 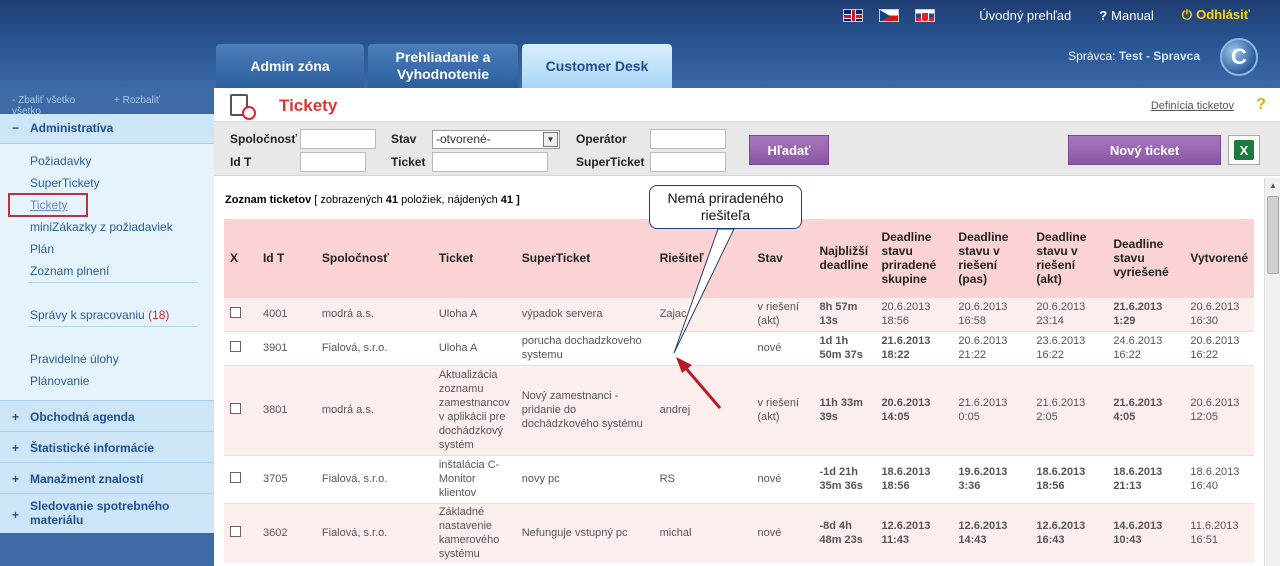 I want to click on collapse-all-label: Zbaliť všetko, so click(x=47, y=100).